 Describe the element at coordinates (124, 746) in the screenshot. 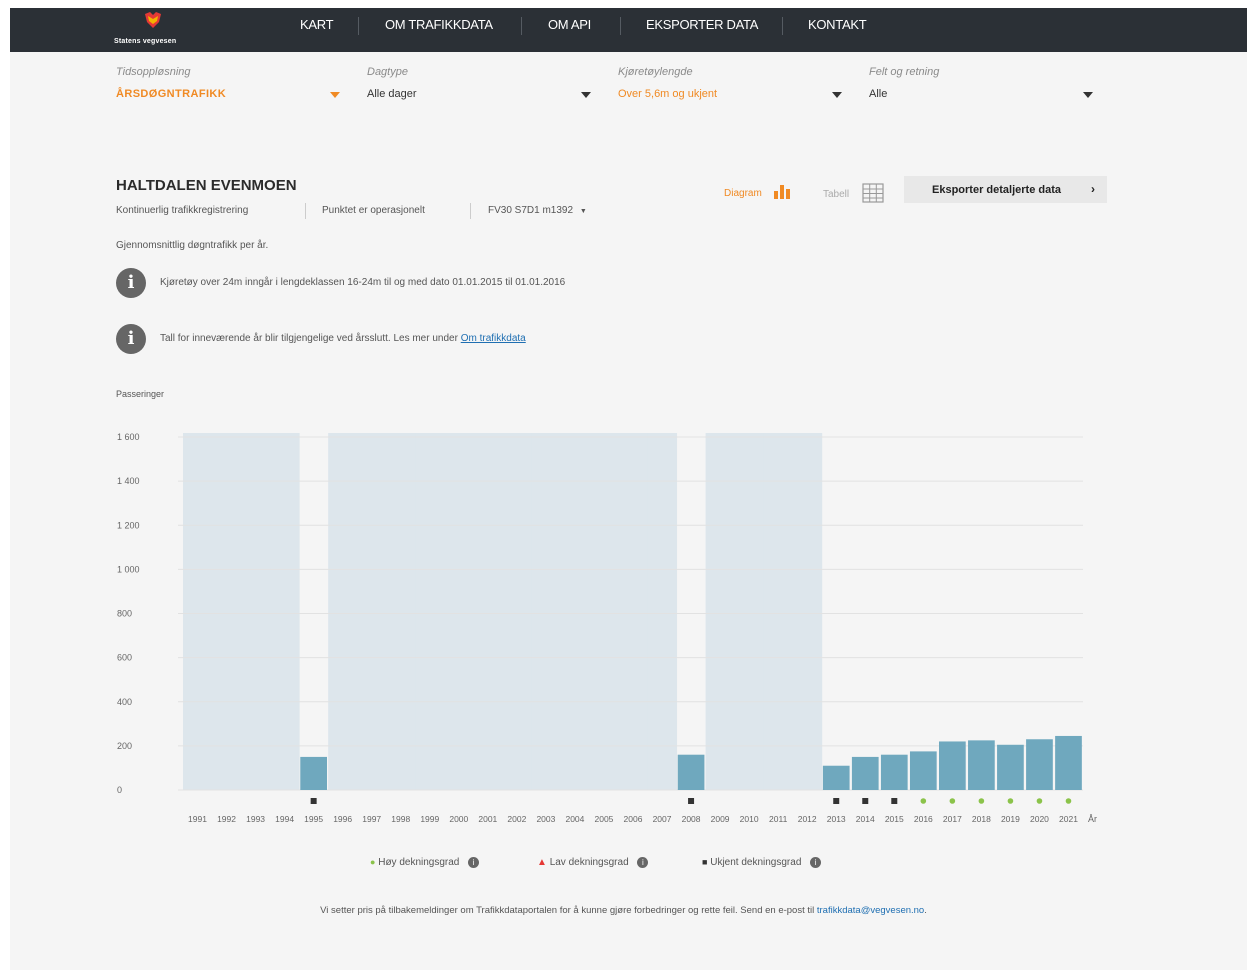

I see `y-tick-label: 200` at that location.